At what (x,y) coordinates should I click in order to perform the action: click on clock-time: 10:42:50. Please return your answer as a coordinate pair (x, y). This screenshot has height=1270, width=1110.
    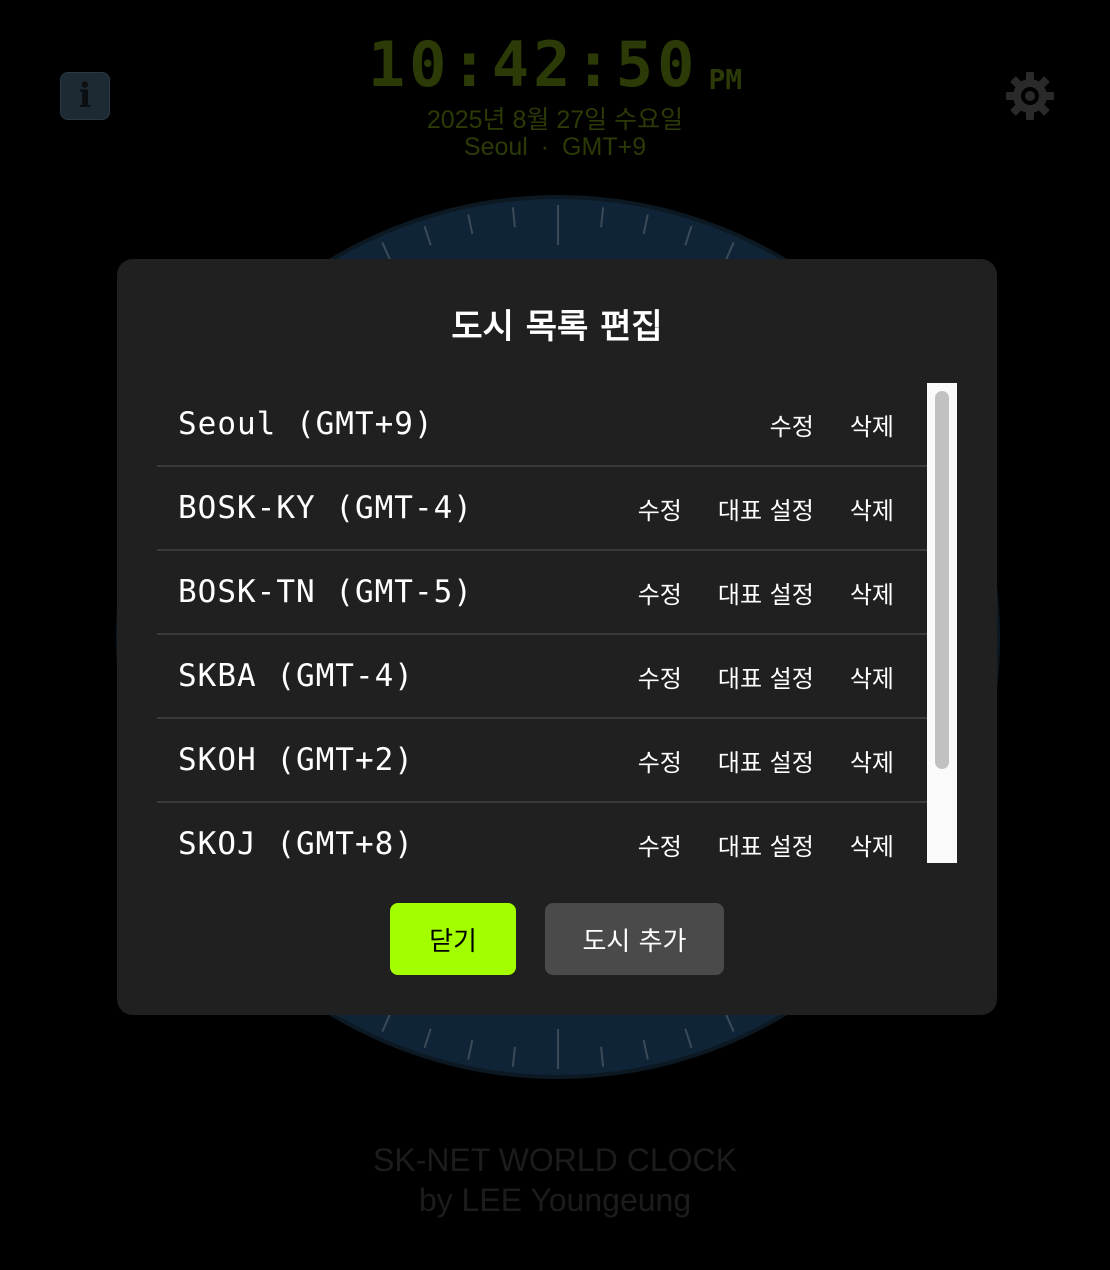
    Looking at the image, I should click on (533, 64).